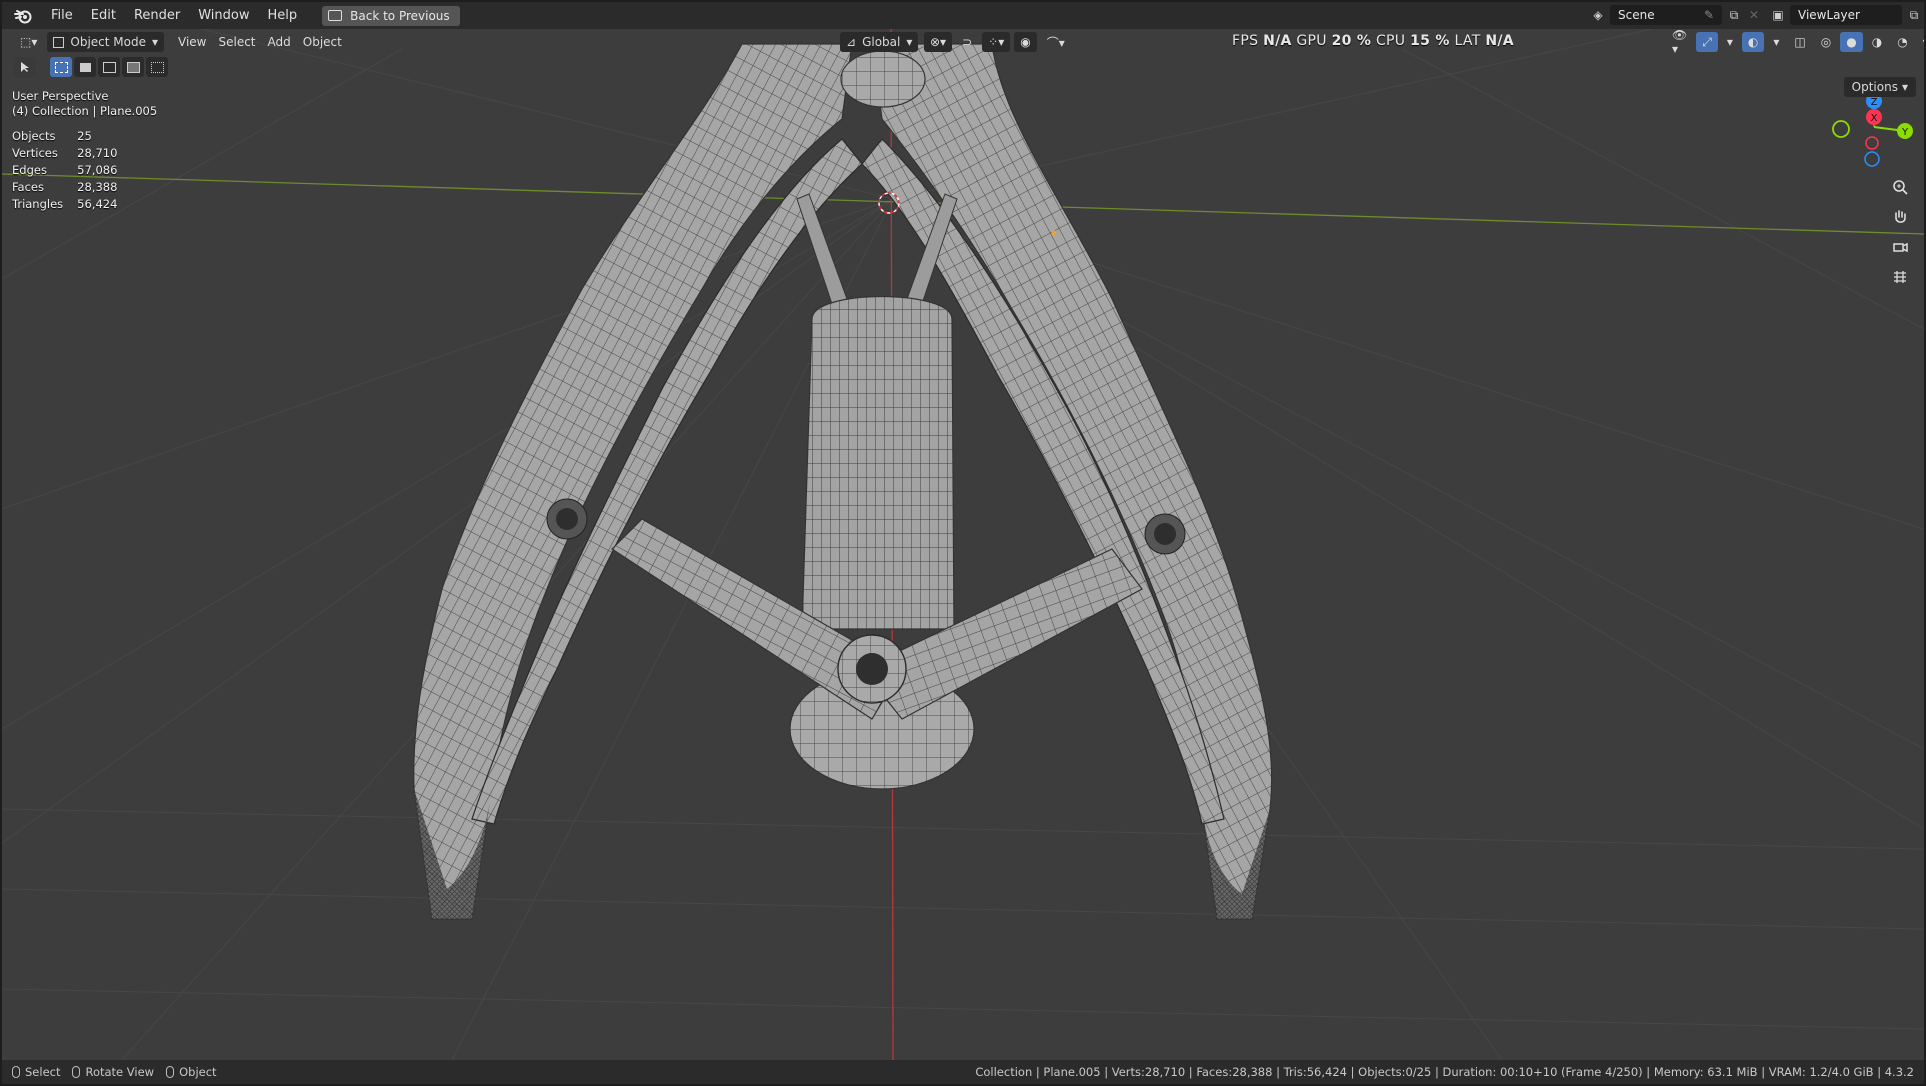 Image resolution: width=1926 pixels, height=1086 pixels. What do you see at coordinates (109, 67) in the screenshot?
I see `select-subtract-icon` at bounding box center [109, 67].